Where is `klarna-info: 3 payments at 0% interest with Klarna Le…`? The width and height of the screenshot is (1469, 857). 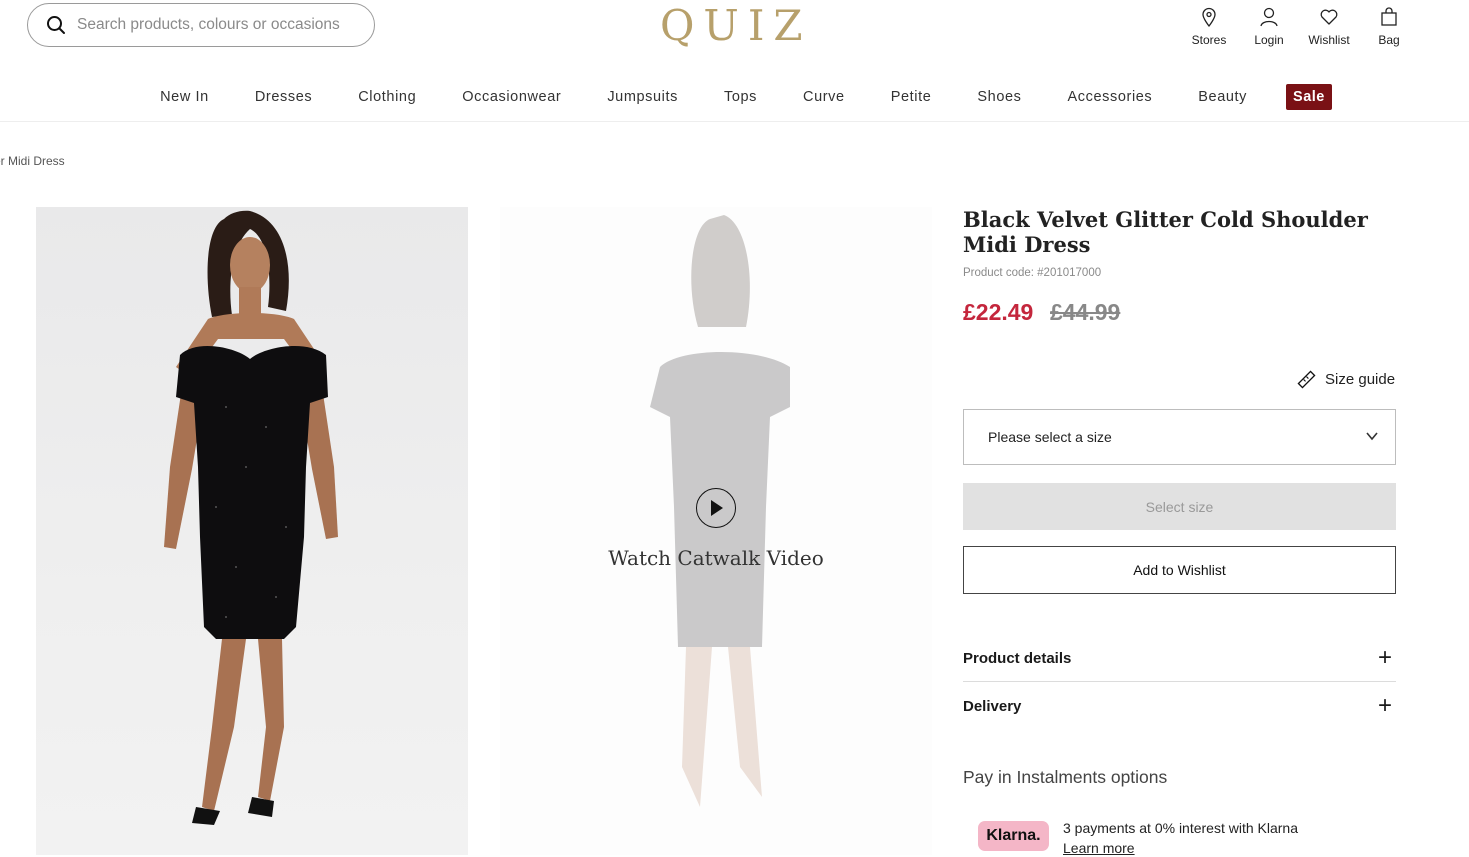 klarna-info: 3 payments at 0% interest with Klarna Le… is located at coordinates (1180, 837).